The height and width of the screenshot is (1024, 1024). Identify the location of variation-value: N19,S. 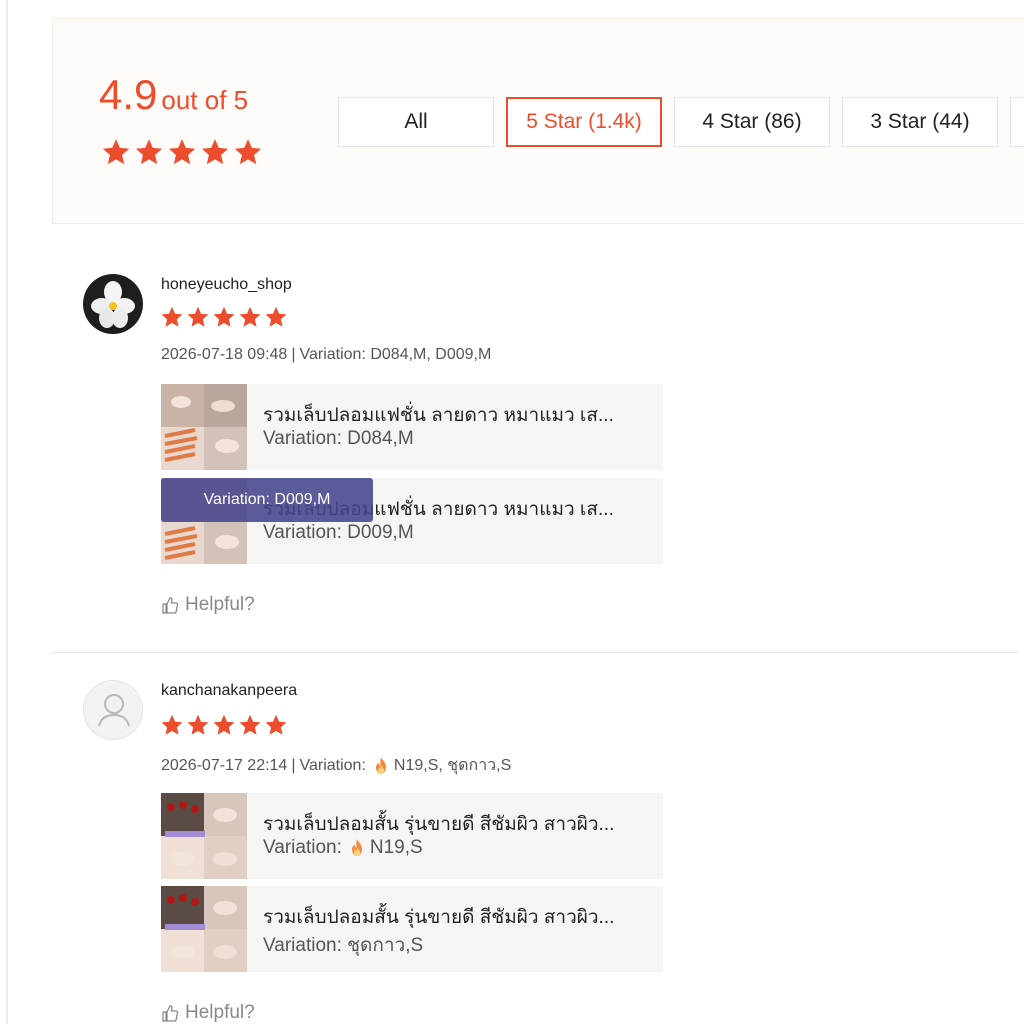
(396, 847).